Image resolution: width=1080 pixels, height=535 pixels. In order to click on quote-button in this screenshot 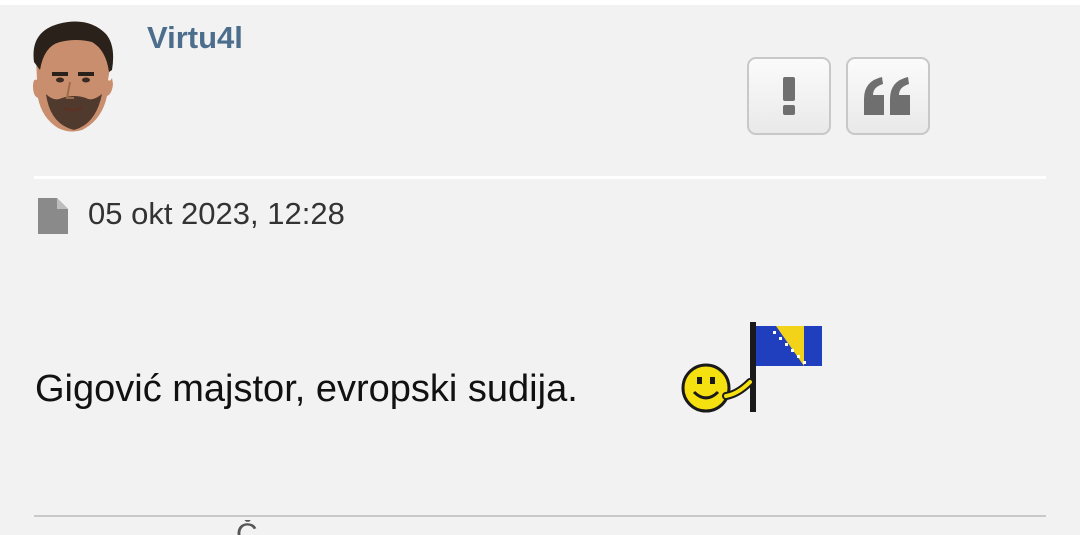, I will do `click(888, 96)`.